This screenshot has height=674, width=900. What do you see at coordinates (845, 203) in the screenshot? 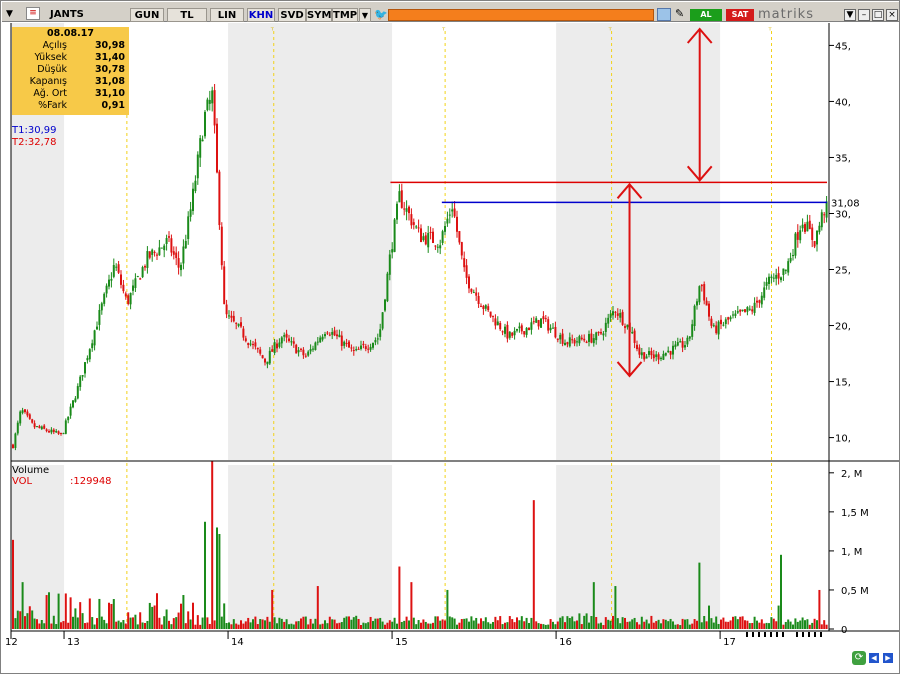
I see `last-price-label: 31,08` at bounding box center [845, 203].